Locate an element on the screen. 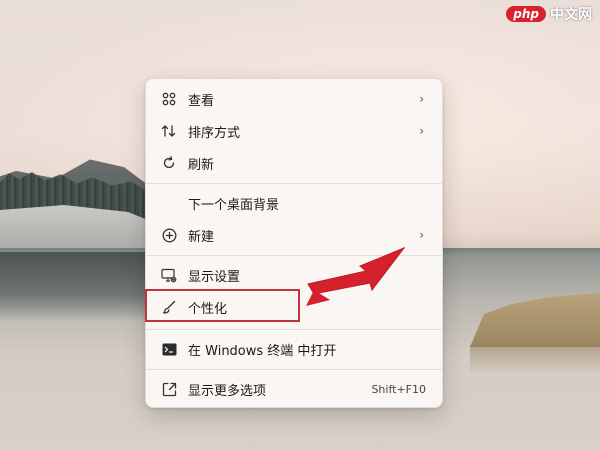  annotation-arrow-icon is located at coordinates (356, 276).